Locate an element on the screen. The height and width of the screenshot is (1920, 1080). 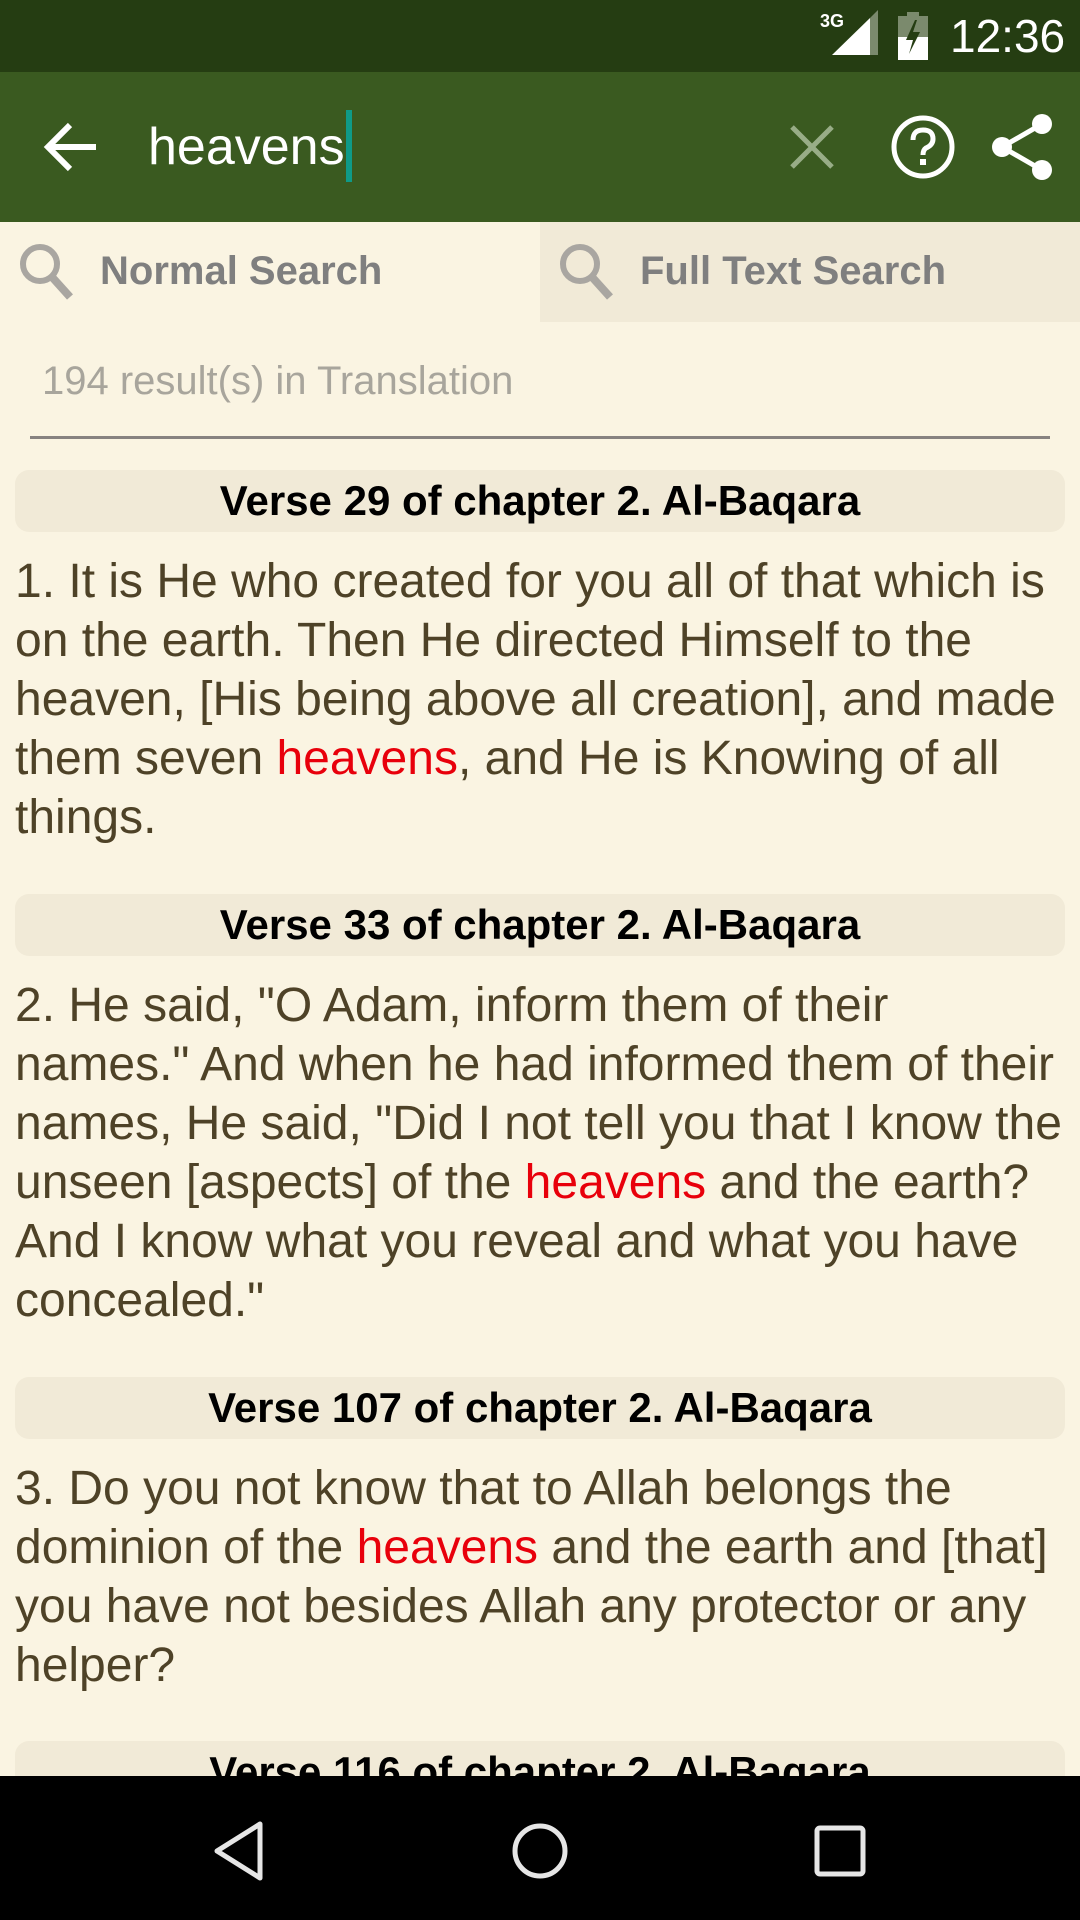
search-input: heavens is located at coordinates (448, 147).